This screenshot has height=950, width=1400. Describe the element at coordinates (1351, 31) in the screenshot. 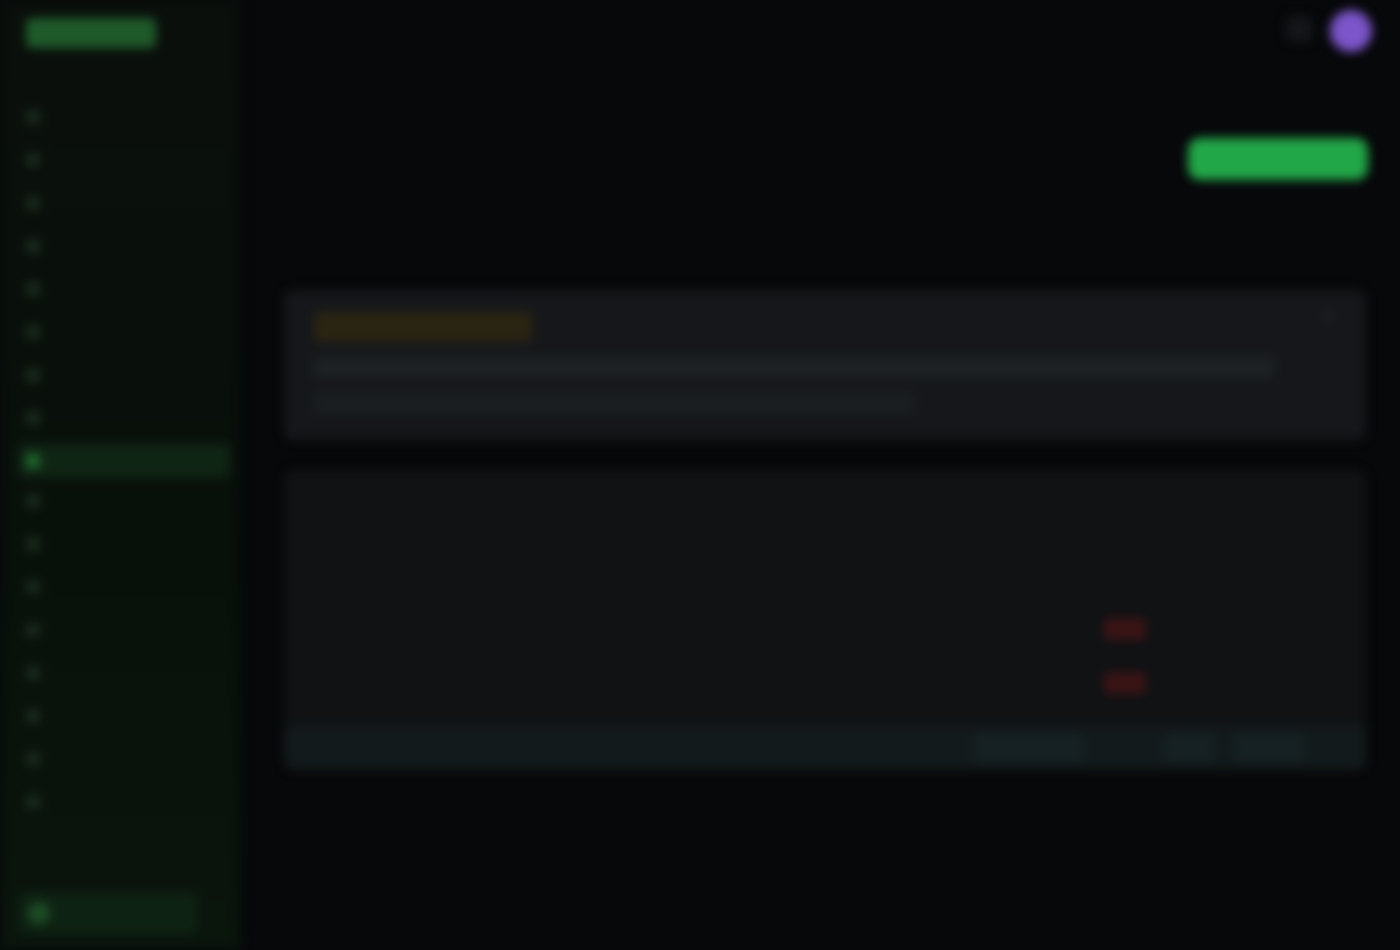

I see `avatar` at that location.